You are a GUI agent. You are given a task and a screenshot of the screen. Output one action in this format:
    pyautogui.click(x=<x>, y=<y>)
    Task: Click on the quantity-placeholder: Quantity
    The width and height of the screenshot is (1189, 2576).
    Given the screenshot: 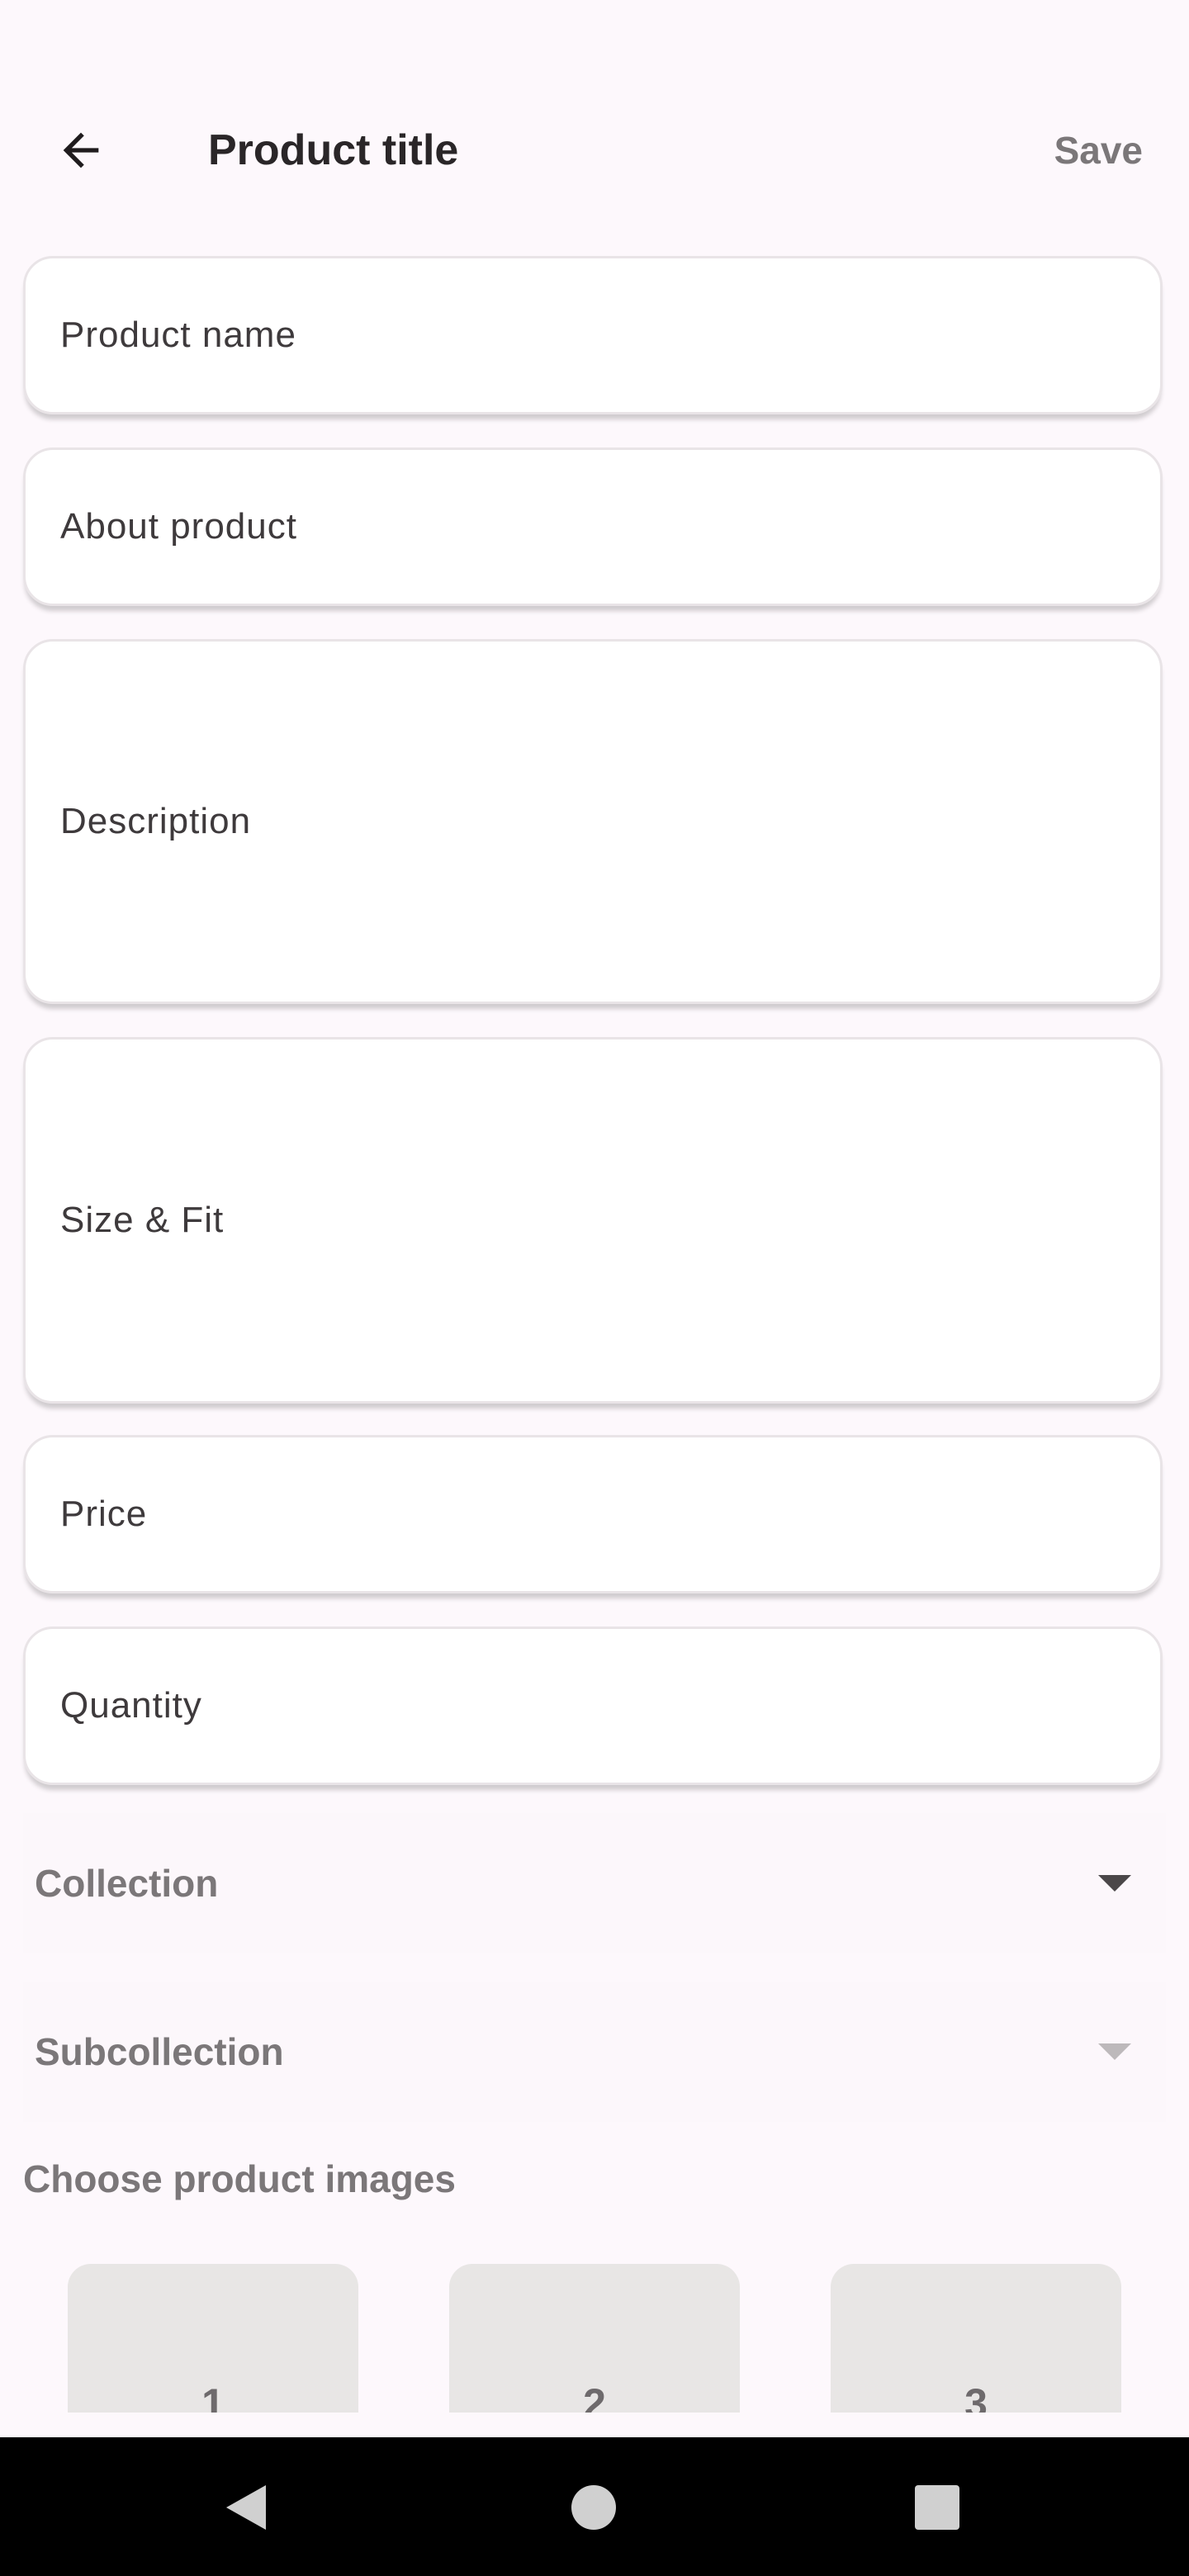 What is the action you would take?
    pyautogui.click(x=131, y=1705)
    